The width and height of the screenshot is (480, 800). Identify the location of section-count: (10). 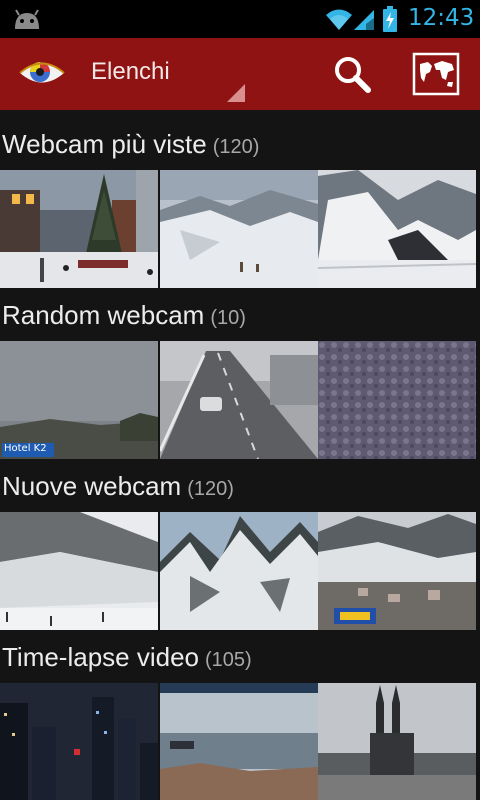
(228, 318).